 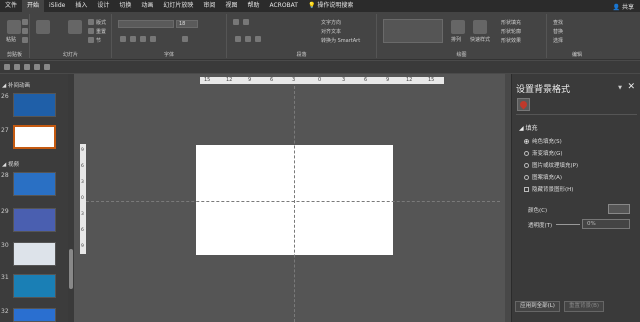 I want to click on align-center-icon, so click(x=248, y=39).